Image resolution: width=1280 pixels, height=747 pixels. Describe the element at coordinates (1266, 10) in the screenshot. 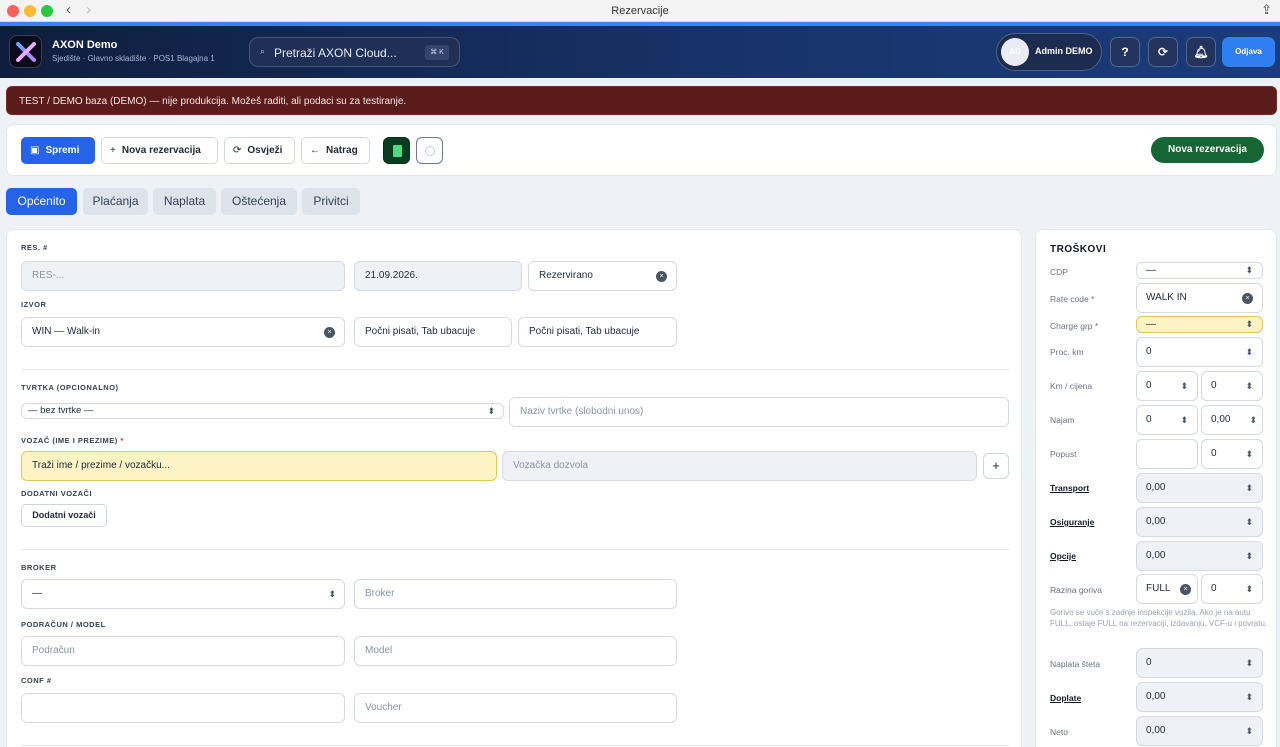

I see `share-icon: ⇪` at that location.